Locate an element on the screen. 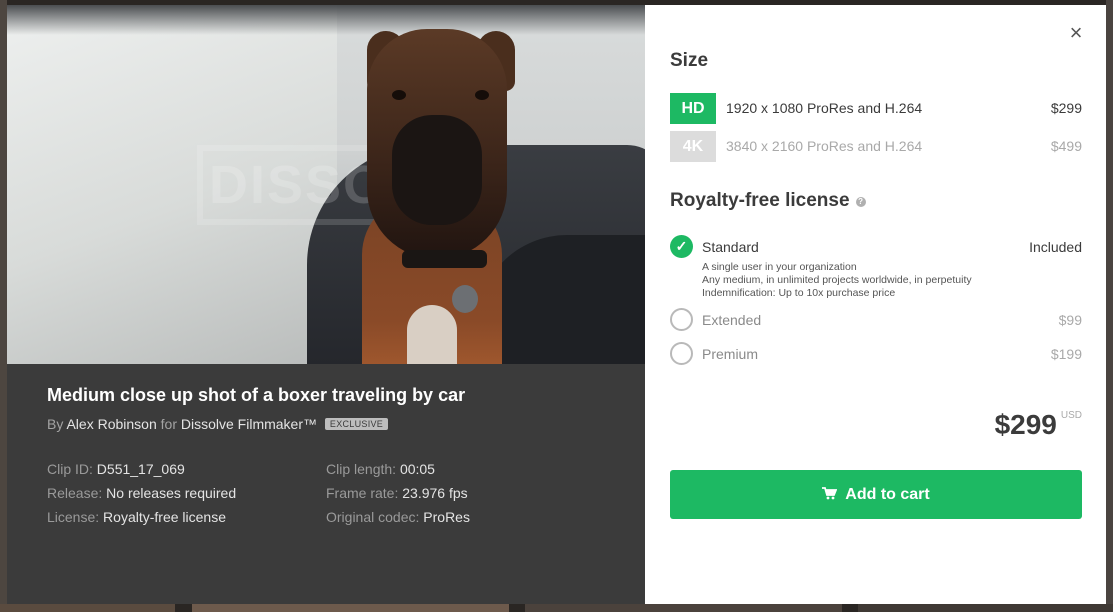  size-heading: Size is located at coordinates (689, 60).